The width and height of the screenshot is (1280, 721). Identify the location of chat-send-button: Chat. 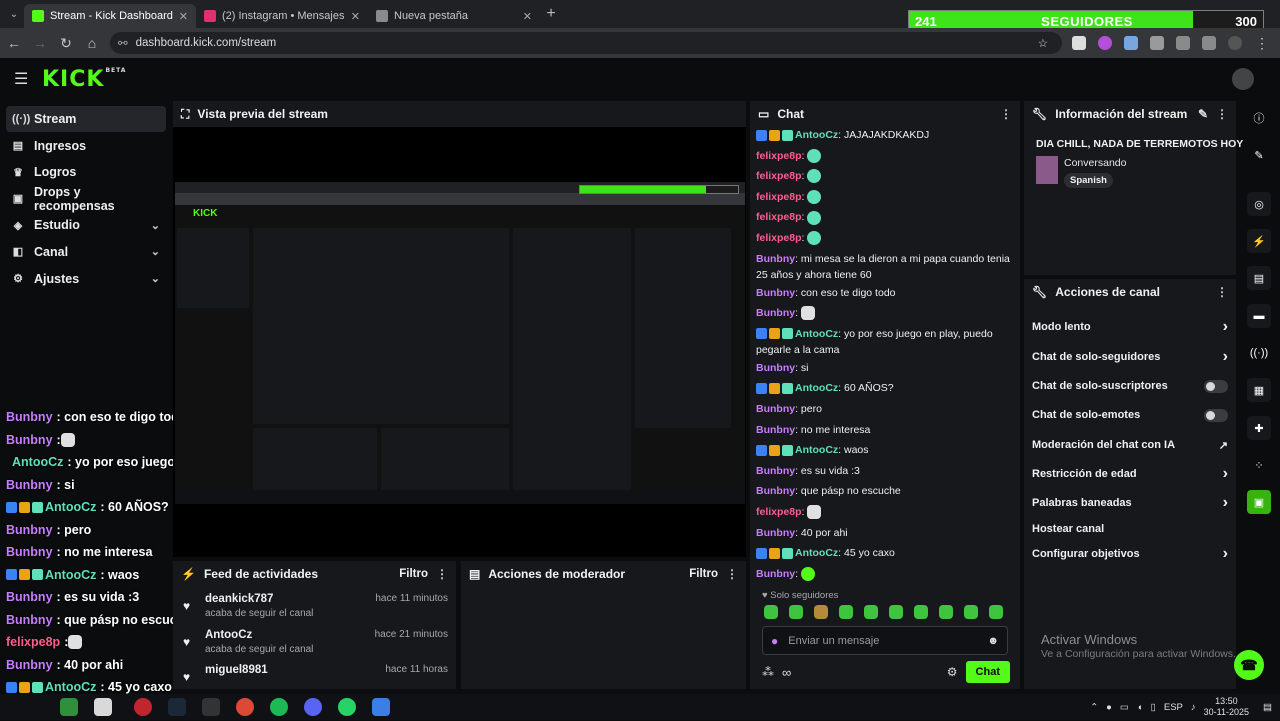
(988, 672).